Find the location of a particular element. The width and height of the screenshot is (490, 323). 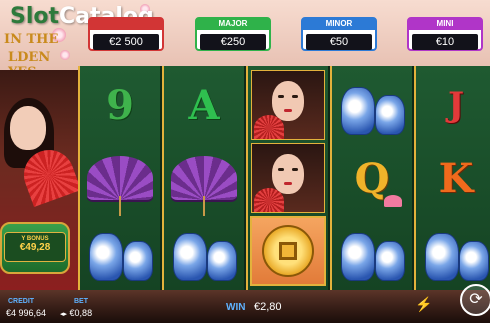

symbol-k: K is located at coordinates (456, 178).